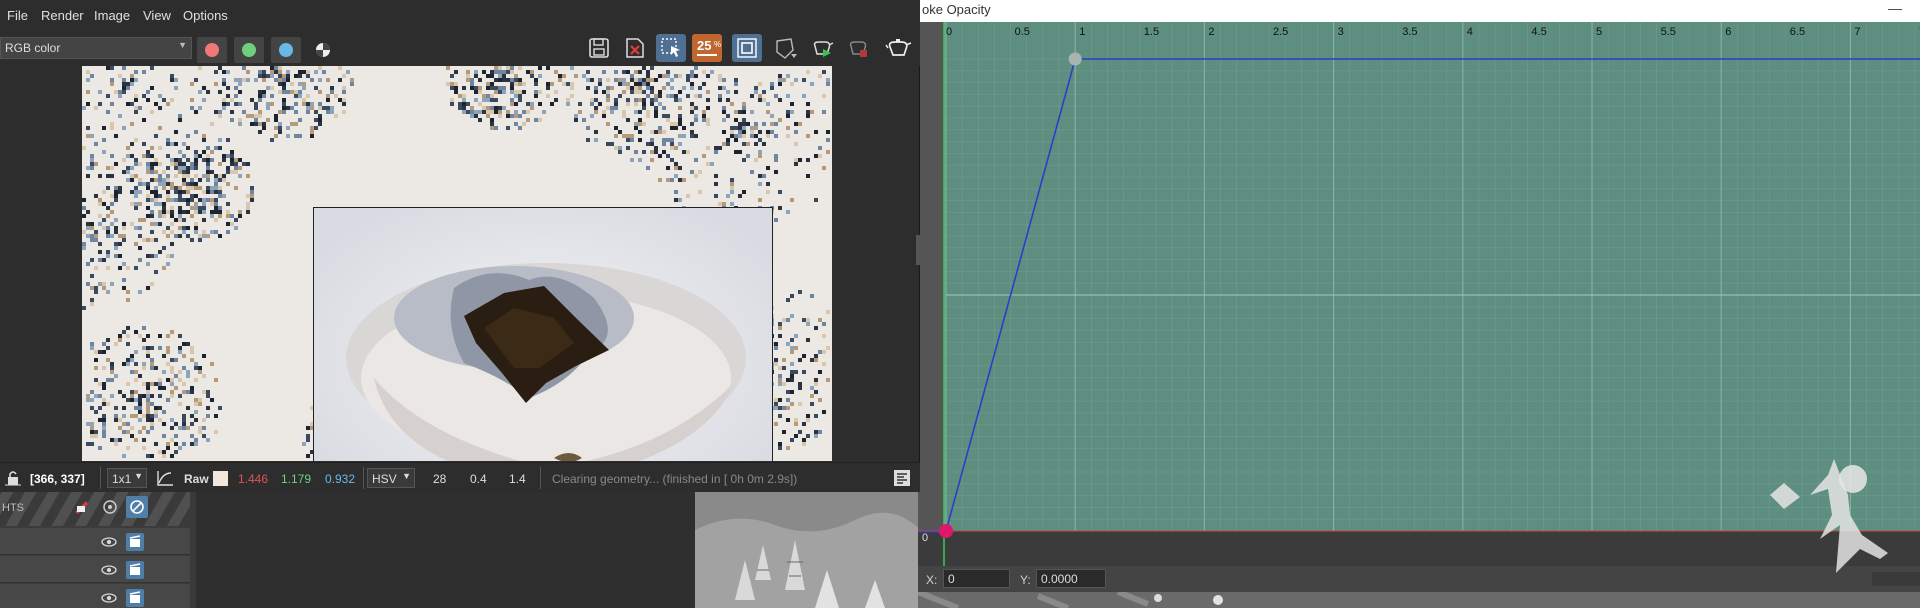  What do you see at coordinates (249, 50) in the screenshot?
I see `green-channel-button` at bounding box center [249, 50].